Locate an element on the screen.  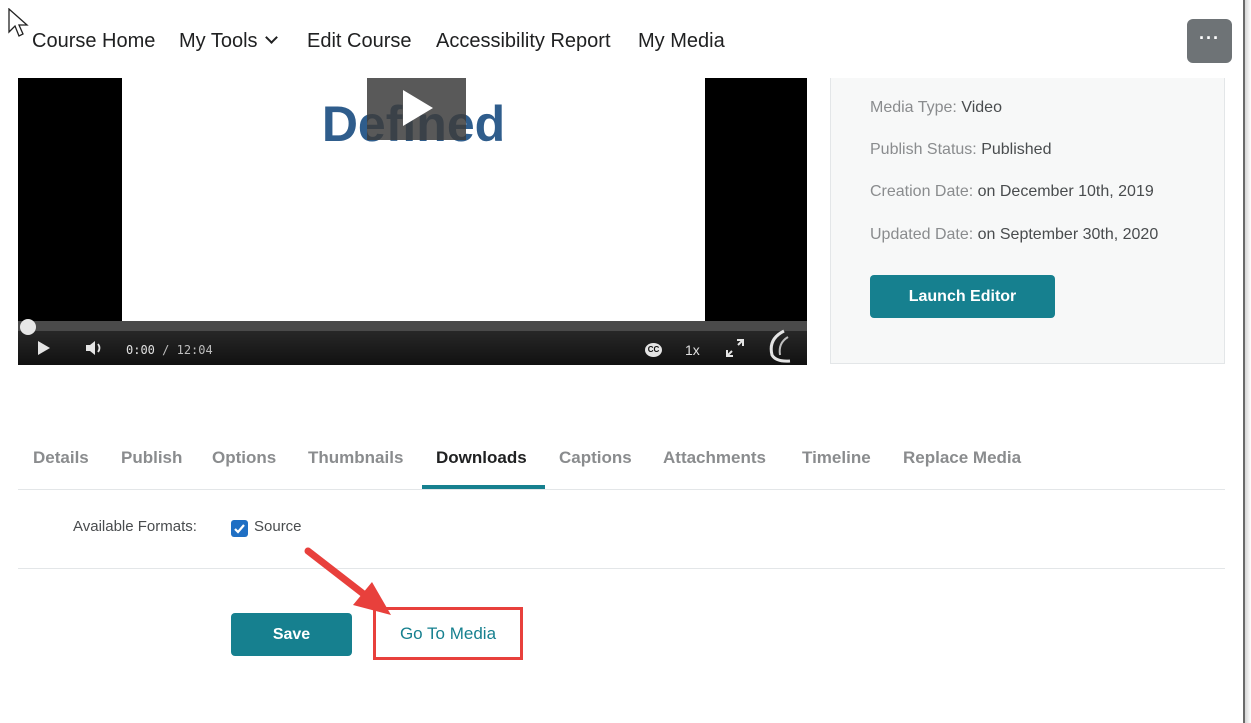
updated-date-label: Updated Date: is located at coordinates (922, 234).